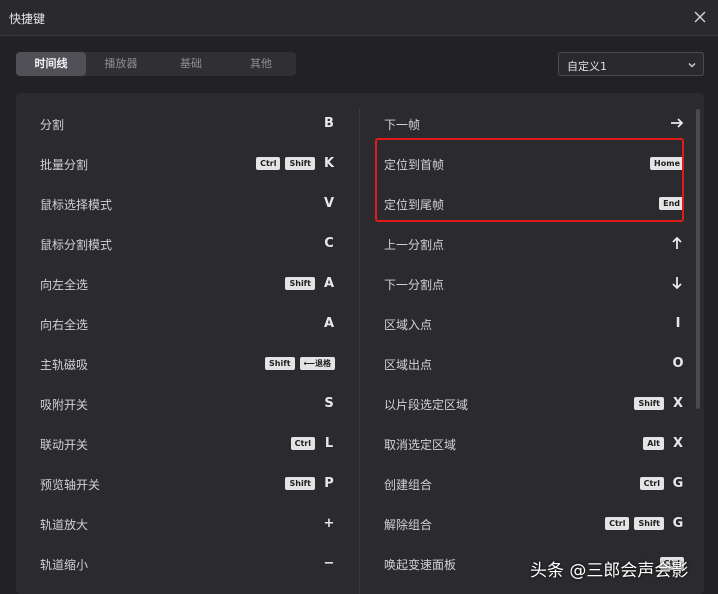  Describe the element at coordinates (420, 445) in the screenshot. I see `shortcut-label: 取消选定区域` at that location.